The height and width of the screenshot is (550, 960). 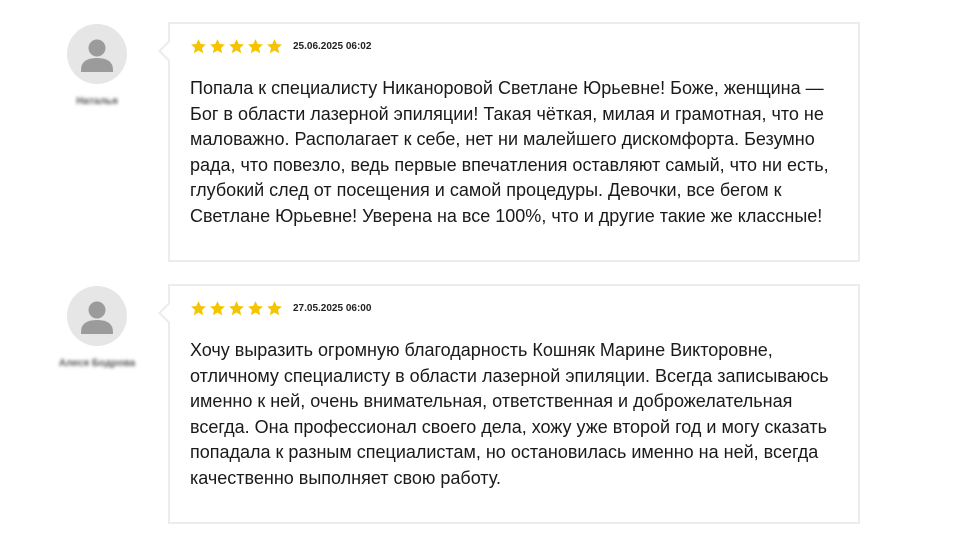 I want to click on review-date: 25.06.2025 06:02, so click(x=332, y=46).